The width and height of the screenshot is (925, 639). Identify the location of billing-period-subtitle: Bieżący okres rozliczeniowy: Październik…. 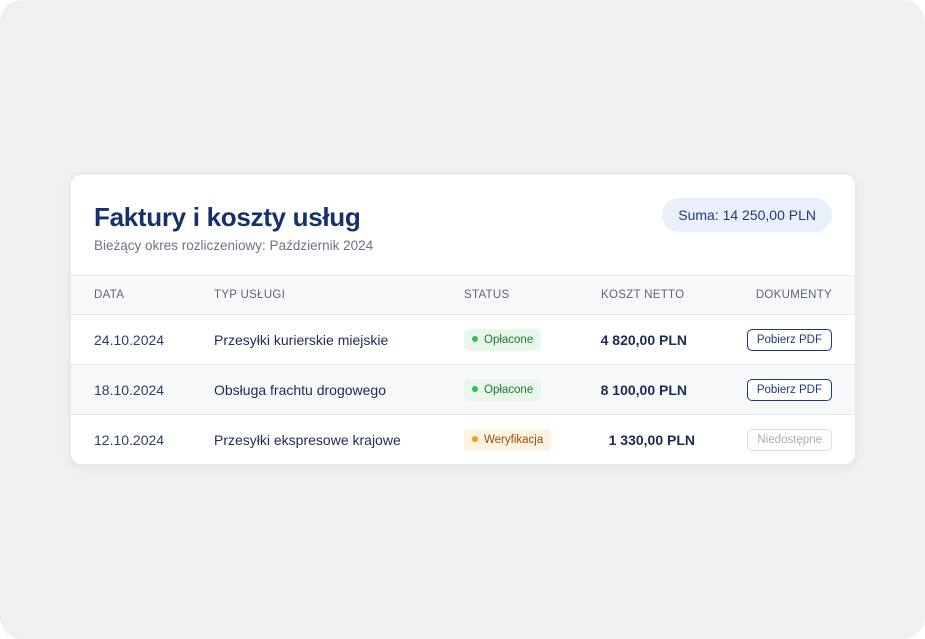
(234, 245).